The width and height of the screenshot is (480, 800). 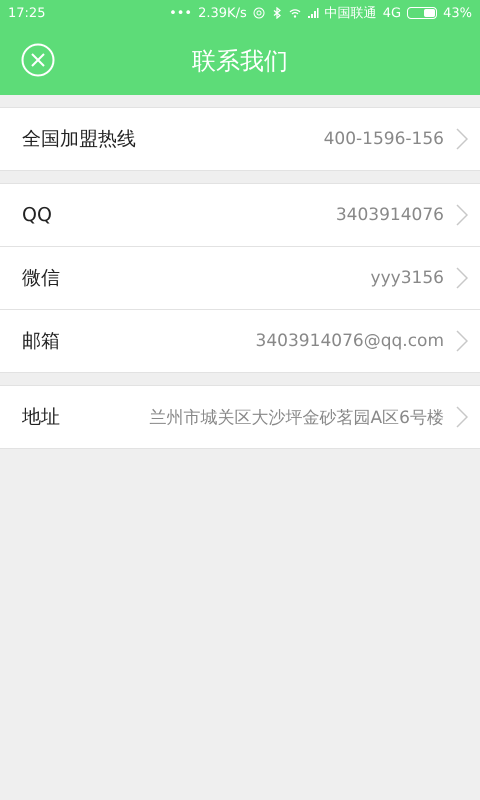 I want to click on contact-row: QQ 3403914076, so click(x=240, y=215).